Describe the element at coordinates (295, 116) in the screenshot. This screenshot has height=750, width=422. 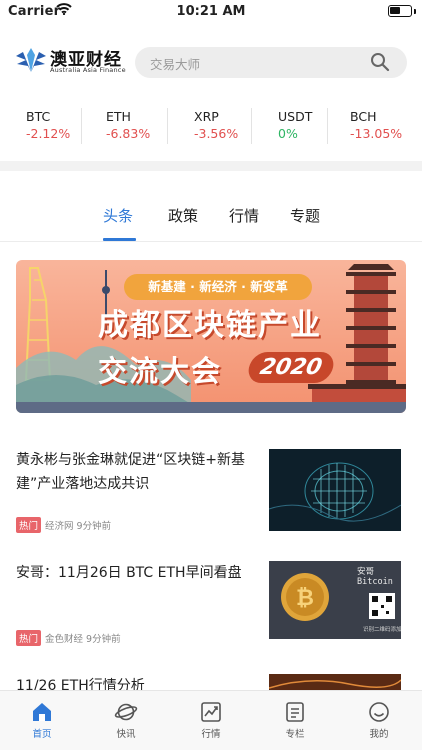
I see `ticker-symbol: USDT` at that location.